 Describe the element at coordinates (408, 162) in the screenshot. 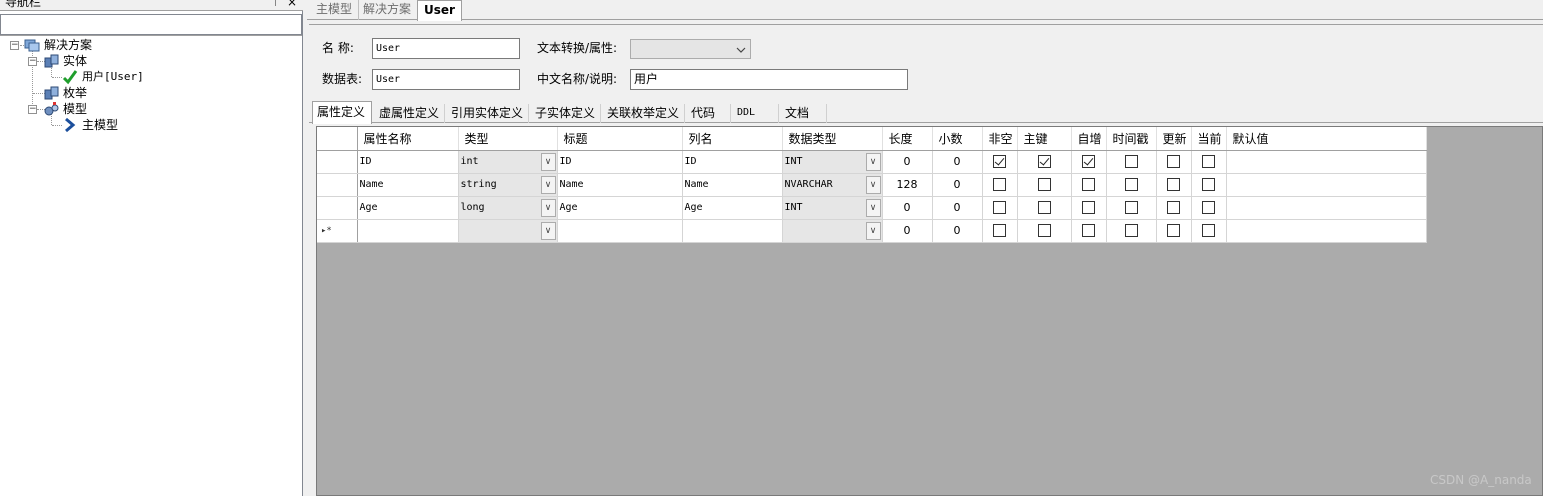

I see `prop-name-cell: ID` at that location.